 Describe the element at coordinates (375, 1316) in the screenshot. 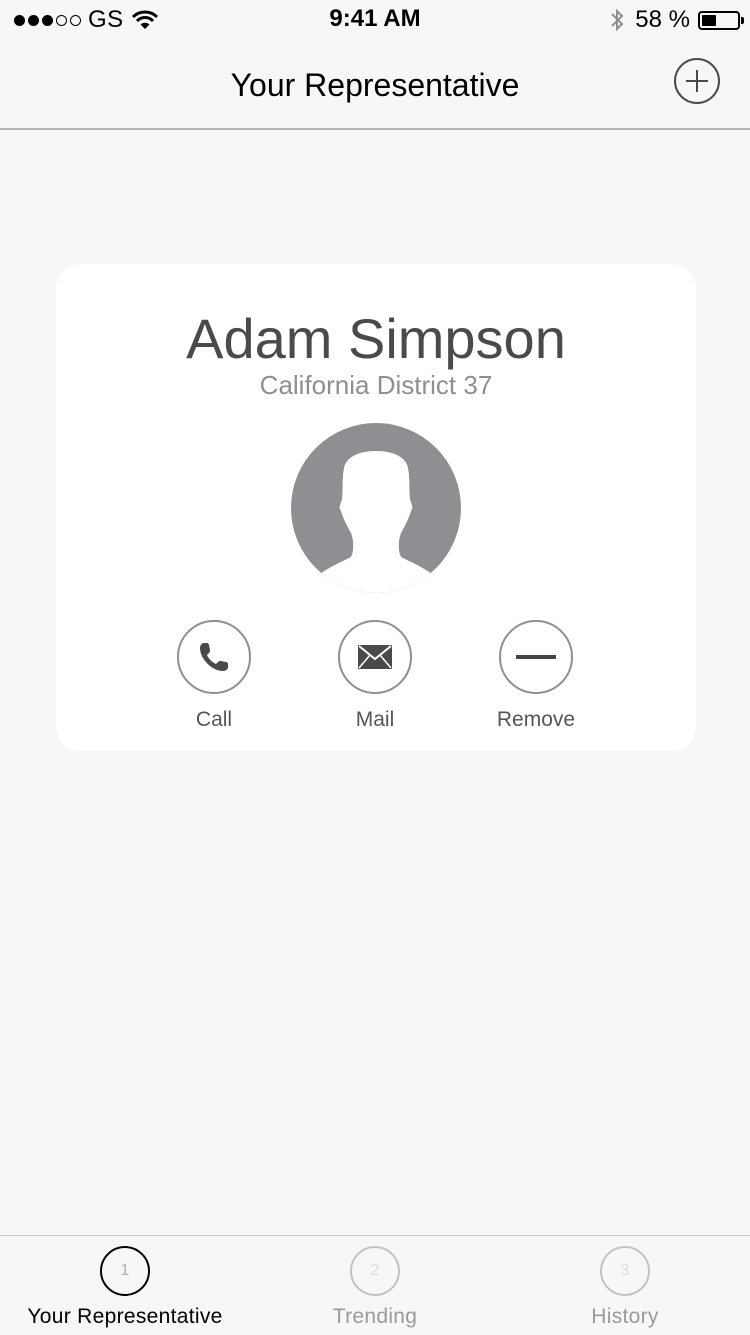

I see `tab-label: Trending` at that location.